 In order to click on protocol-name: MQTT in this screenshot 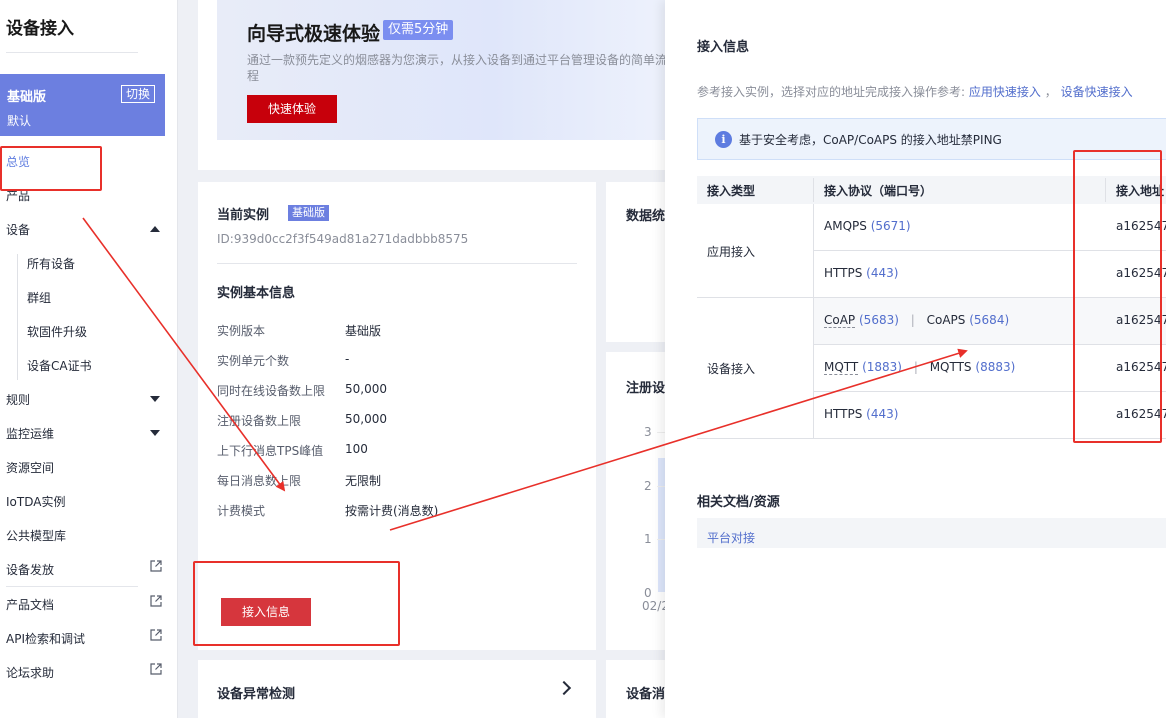, I will do `click(841, 367)`.